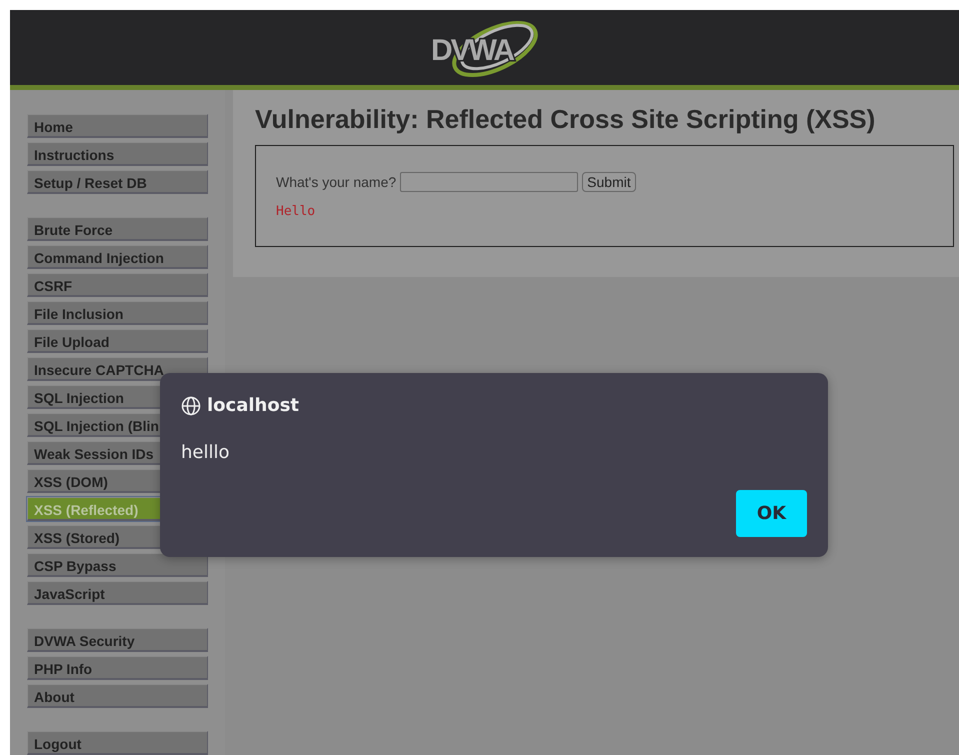 This screenshot has height=755, width=959. I want to click on menu-item: CSRF, so click(117, 285).